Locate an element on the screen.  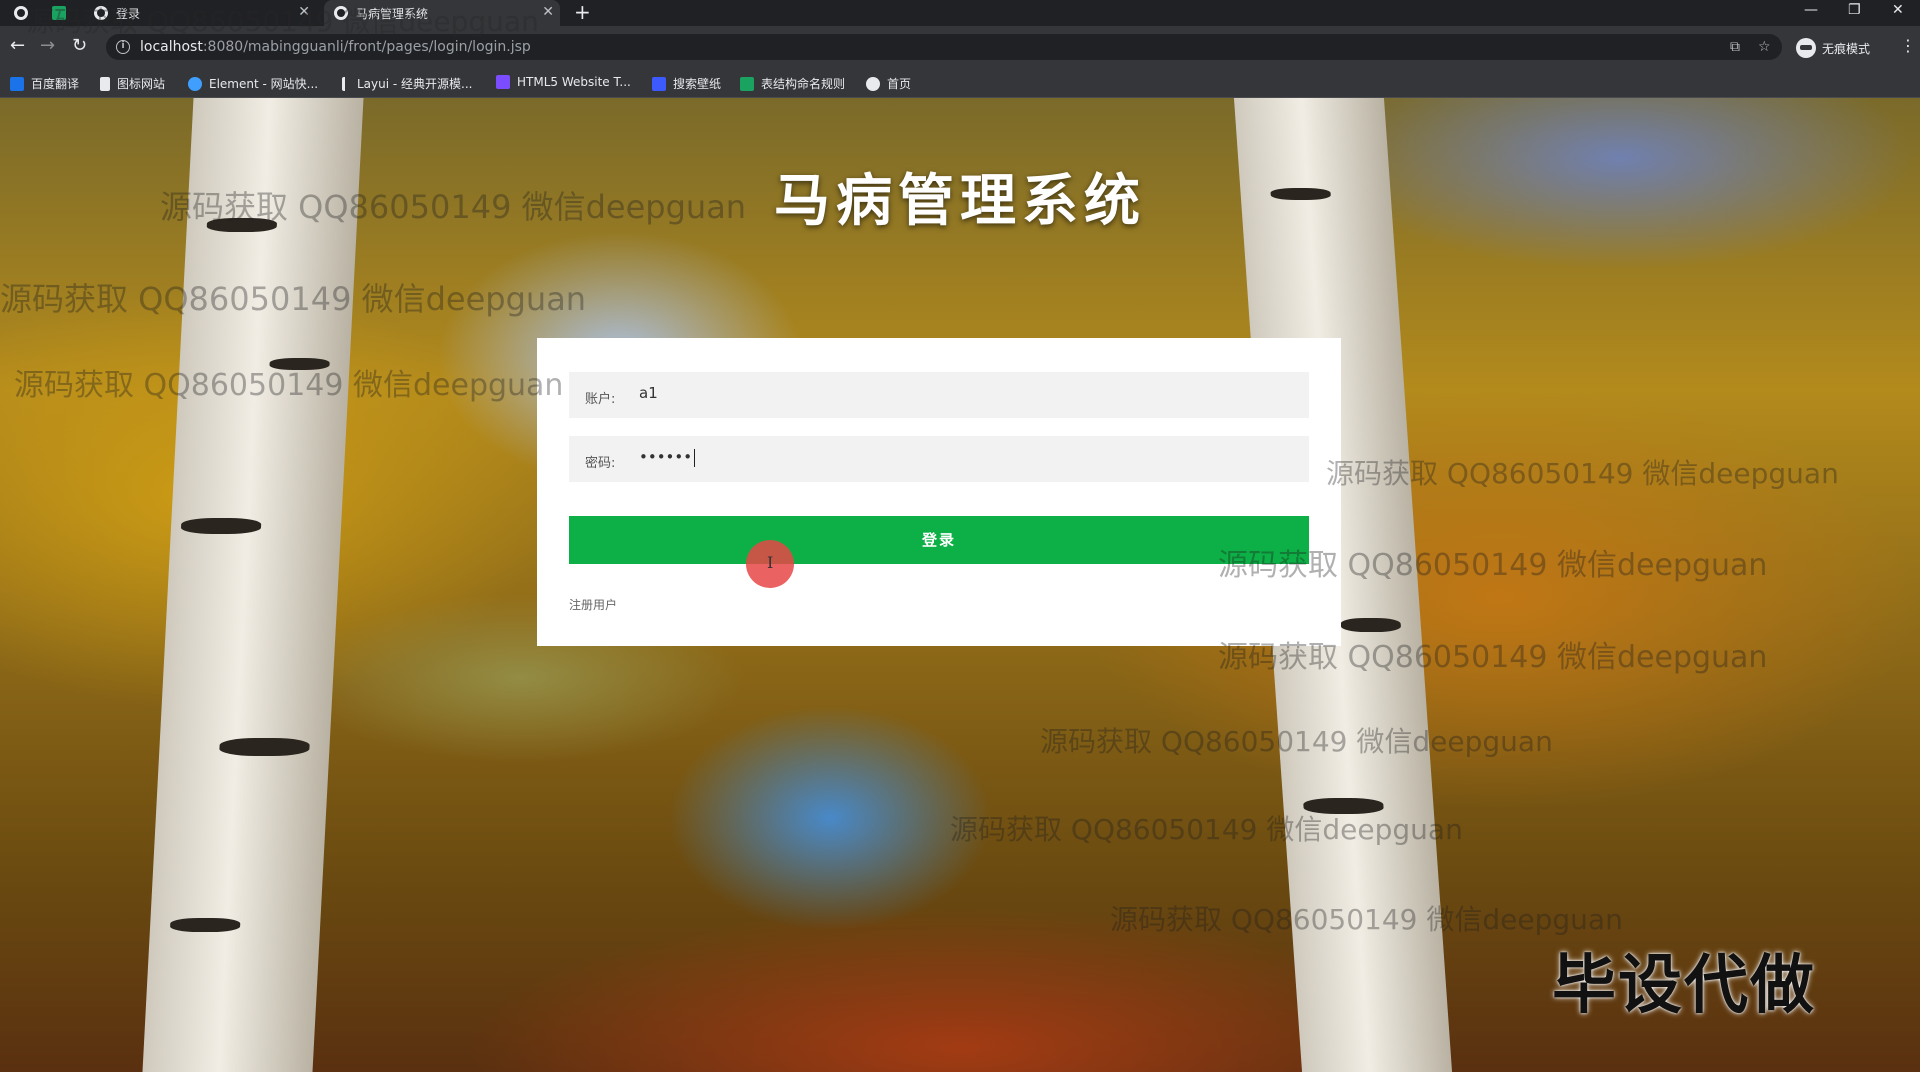
text-caret is located at coordinates (695, 457).